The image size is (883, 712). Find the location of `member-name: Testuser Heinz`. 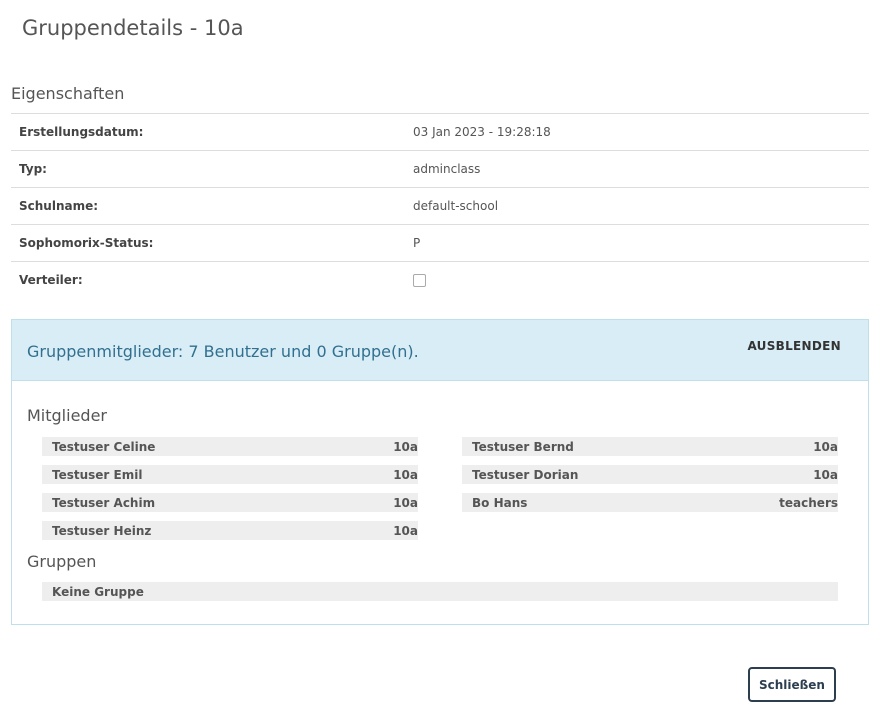

member-name: Testuser Heinz is located at coordinates (102, 530).